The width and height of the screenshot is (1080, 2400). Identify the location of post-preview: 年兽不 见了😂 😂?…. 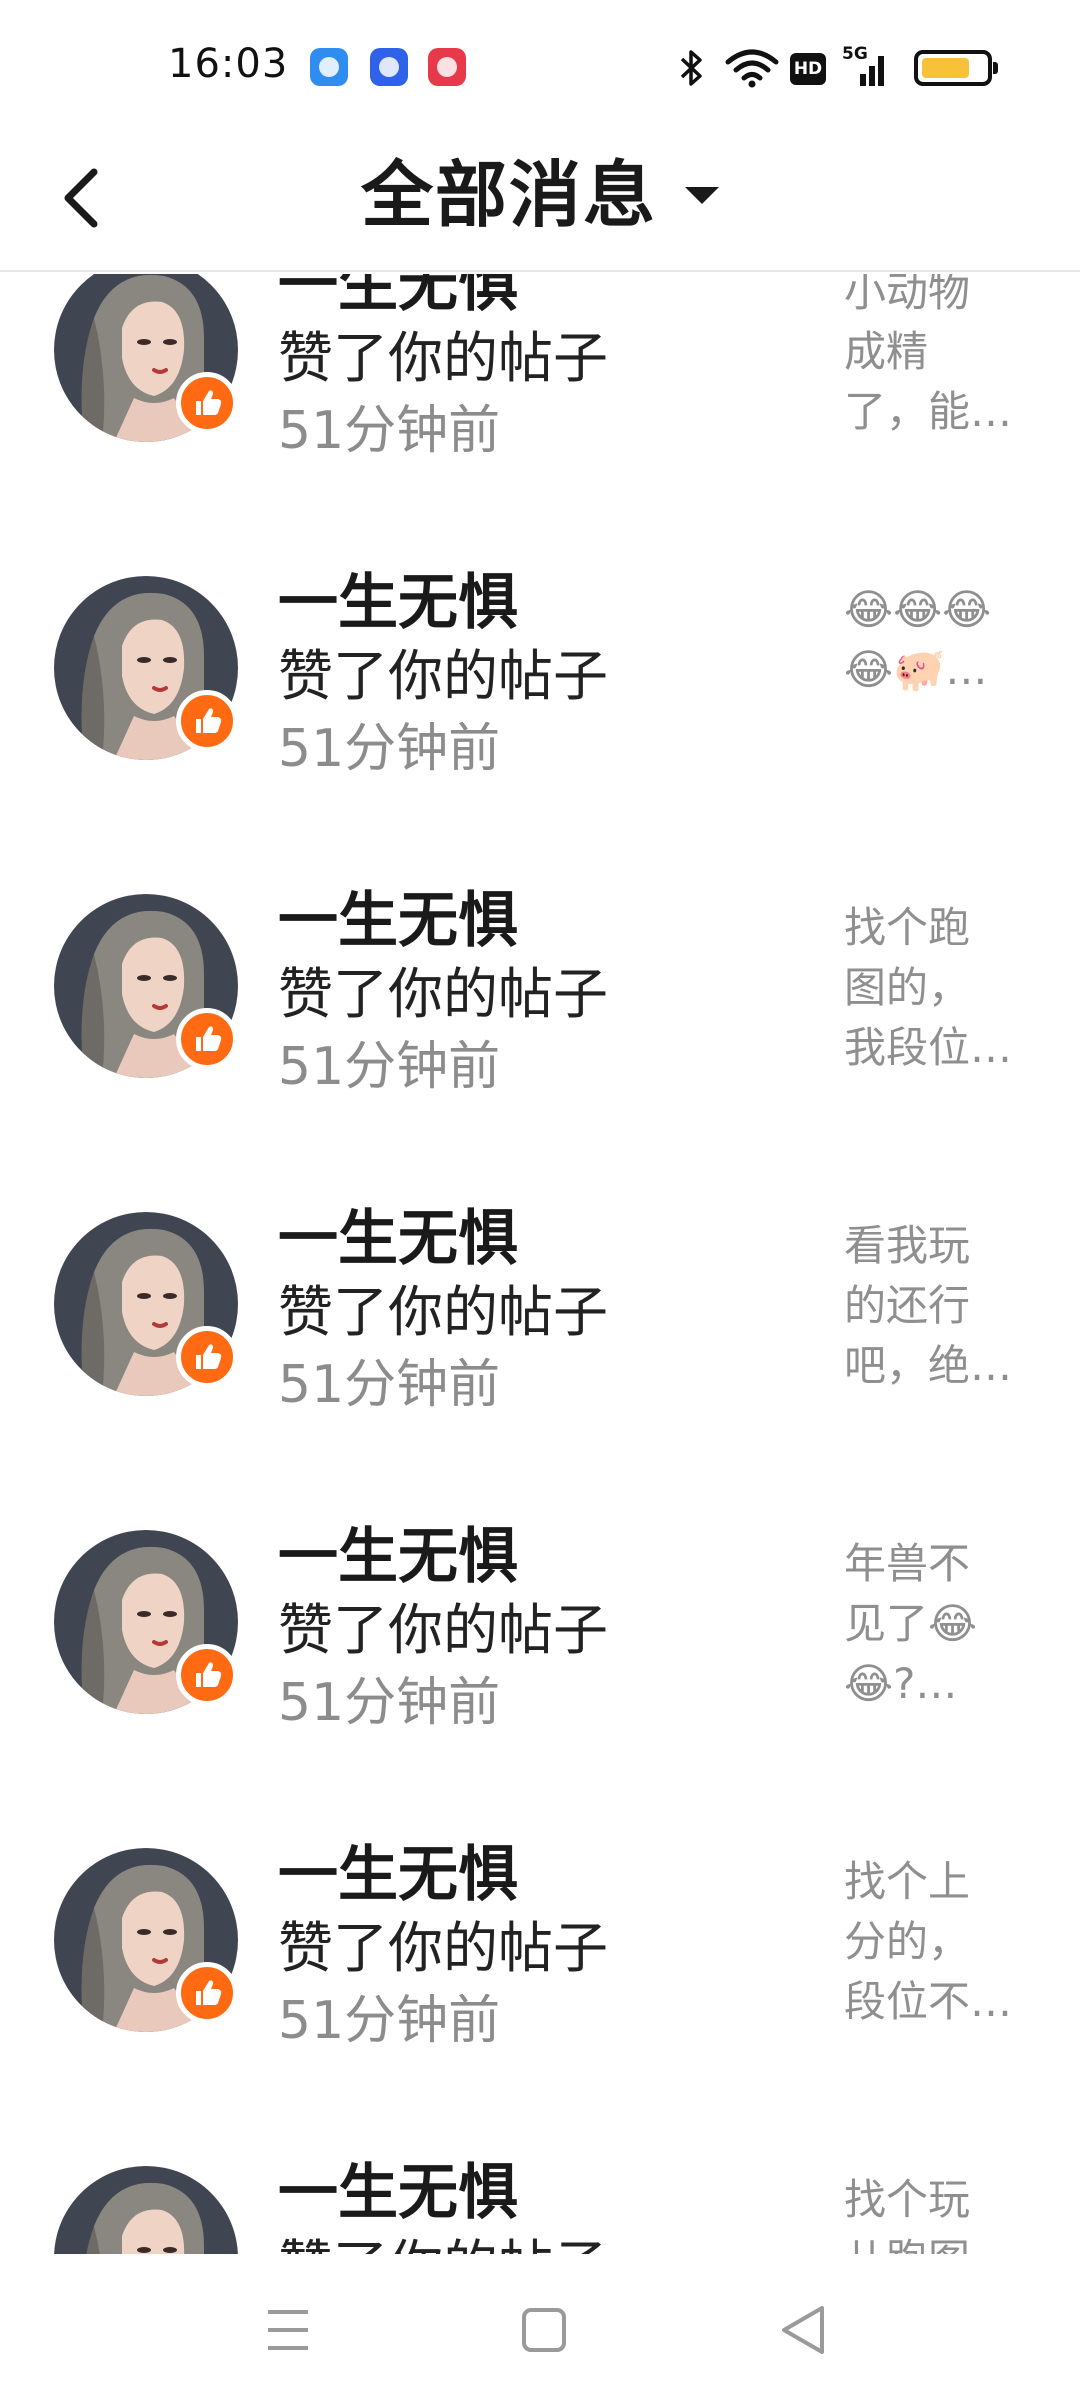
(944, 1624).